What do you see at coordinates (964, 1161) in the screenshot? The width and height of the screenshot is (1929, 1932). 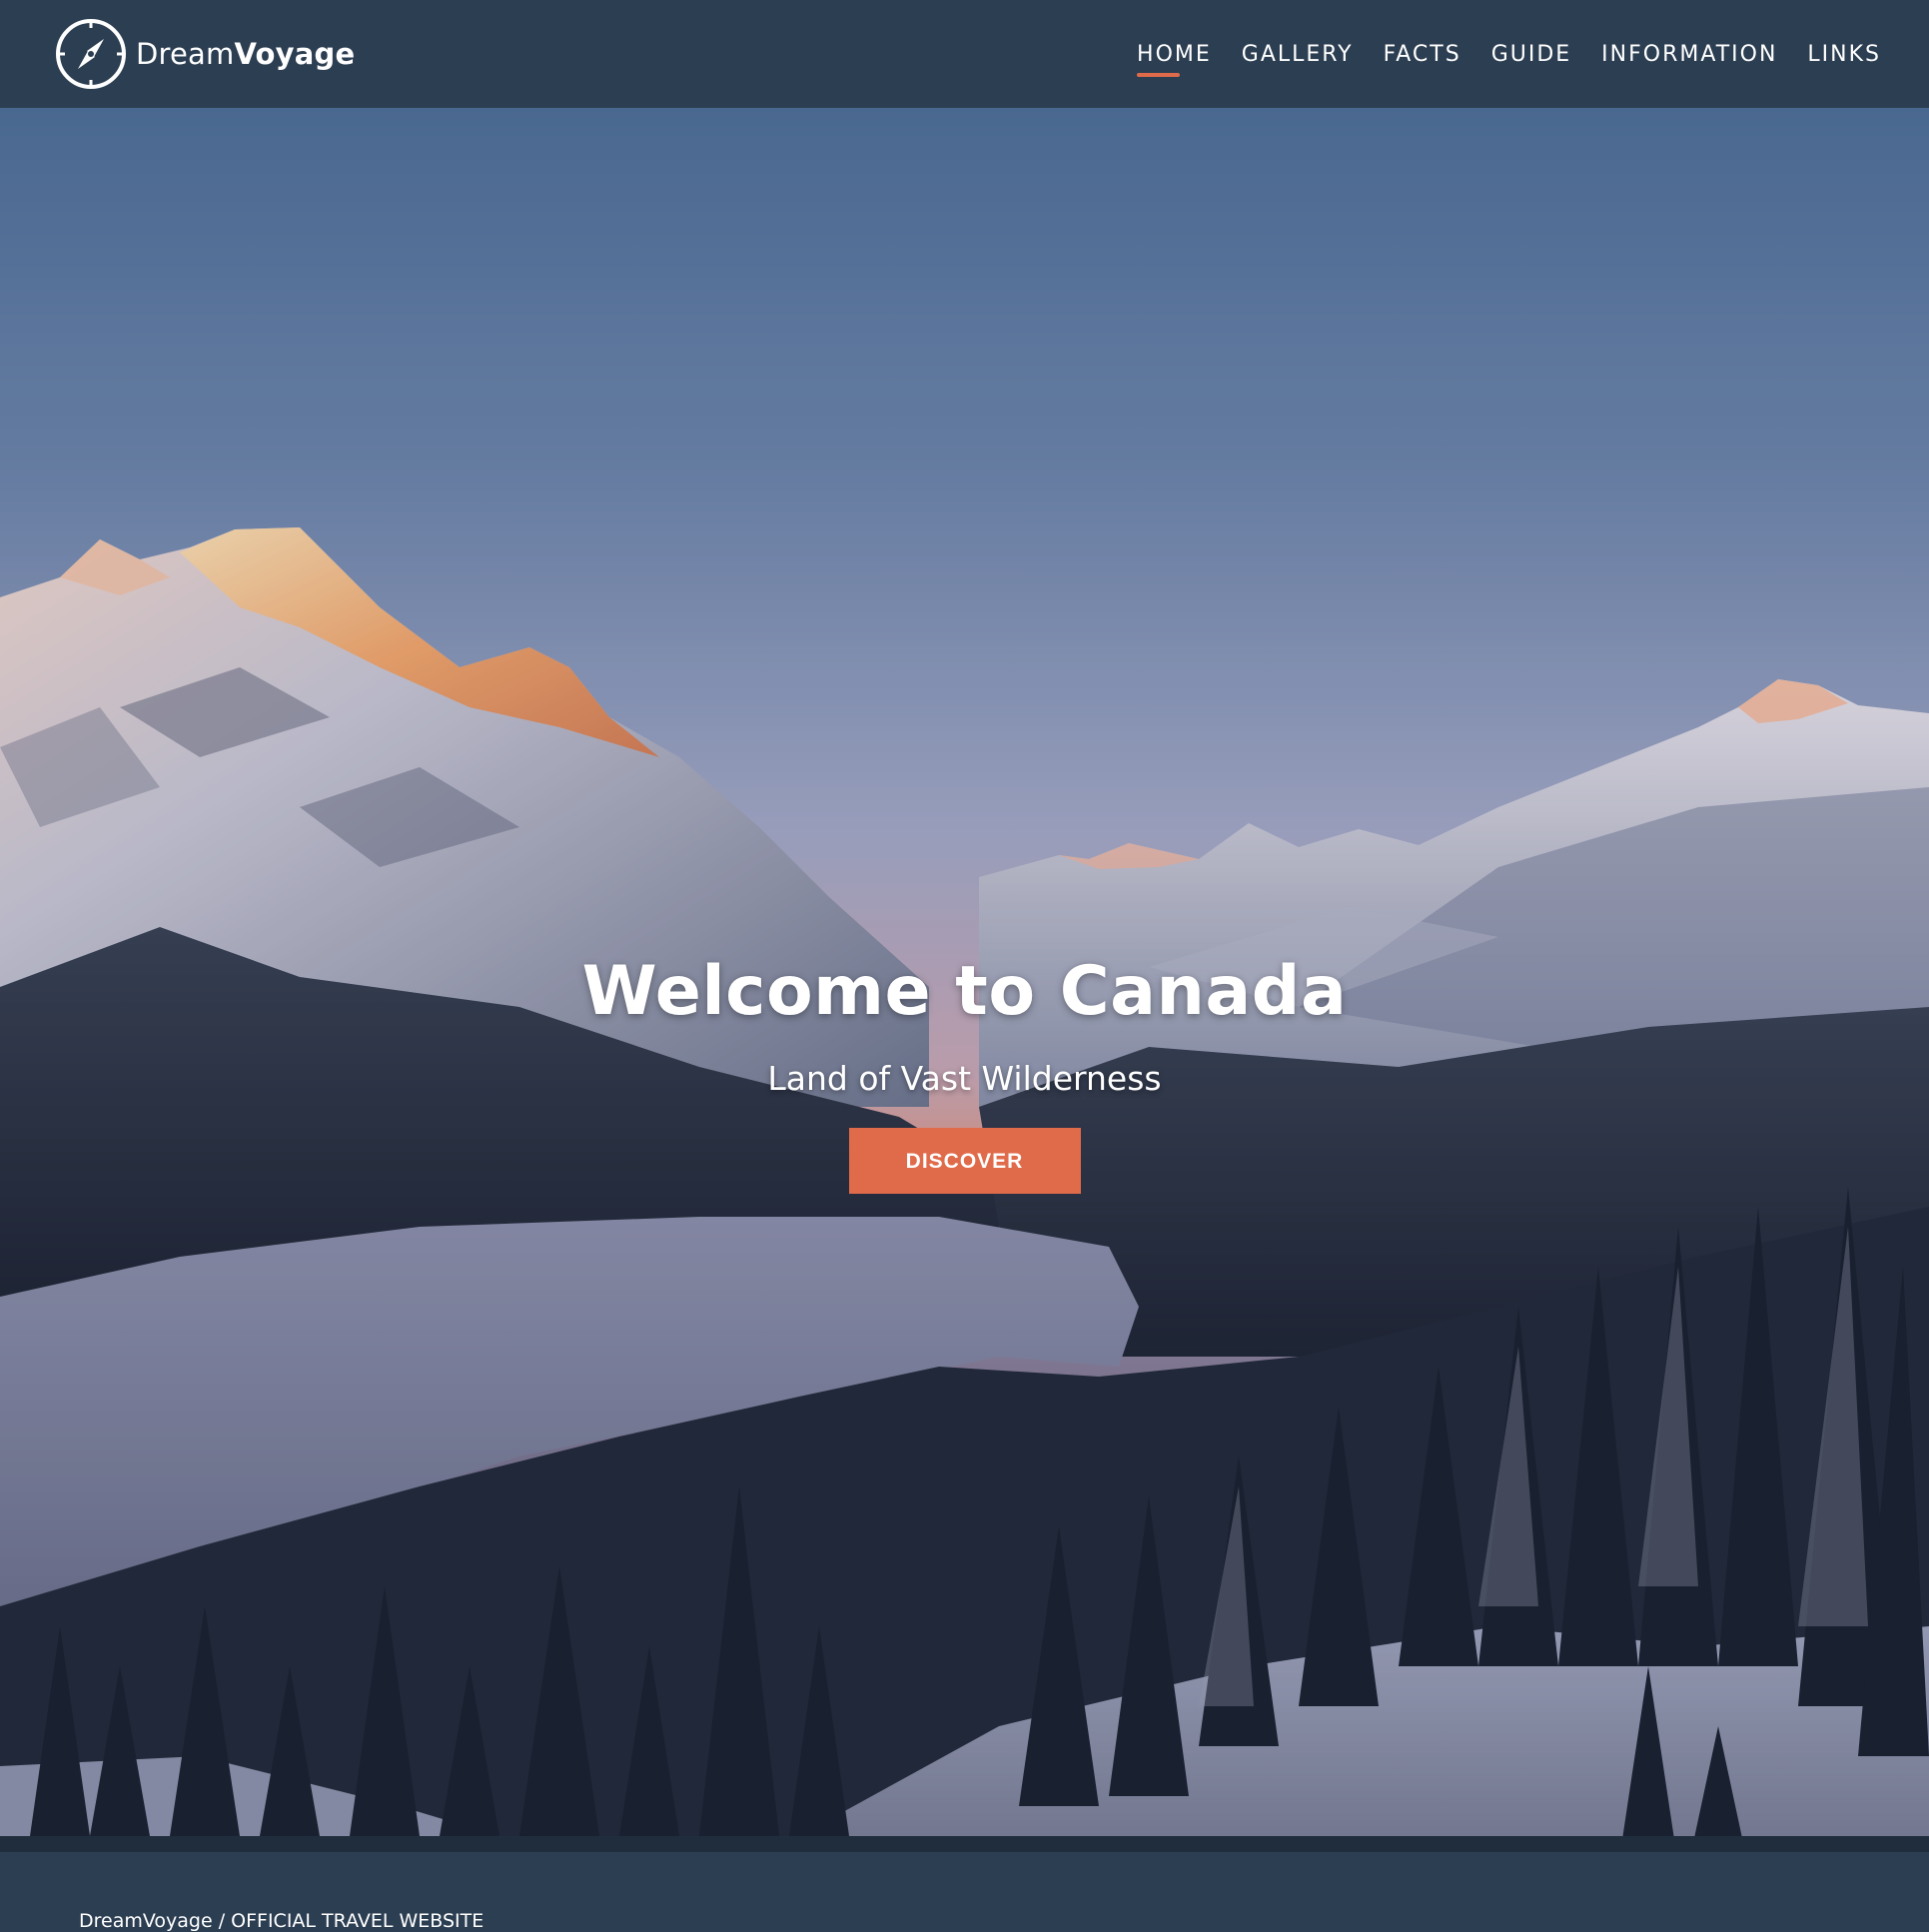 I see `discover-button: DISCOVER` at bounding box center [964, 1161].